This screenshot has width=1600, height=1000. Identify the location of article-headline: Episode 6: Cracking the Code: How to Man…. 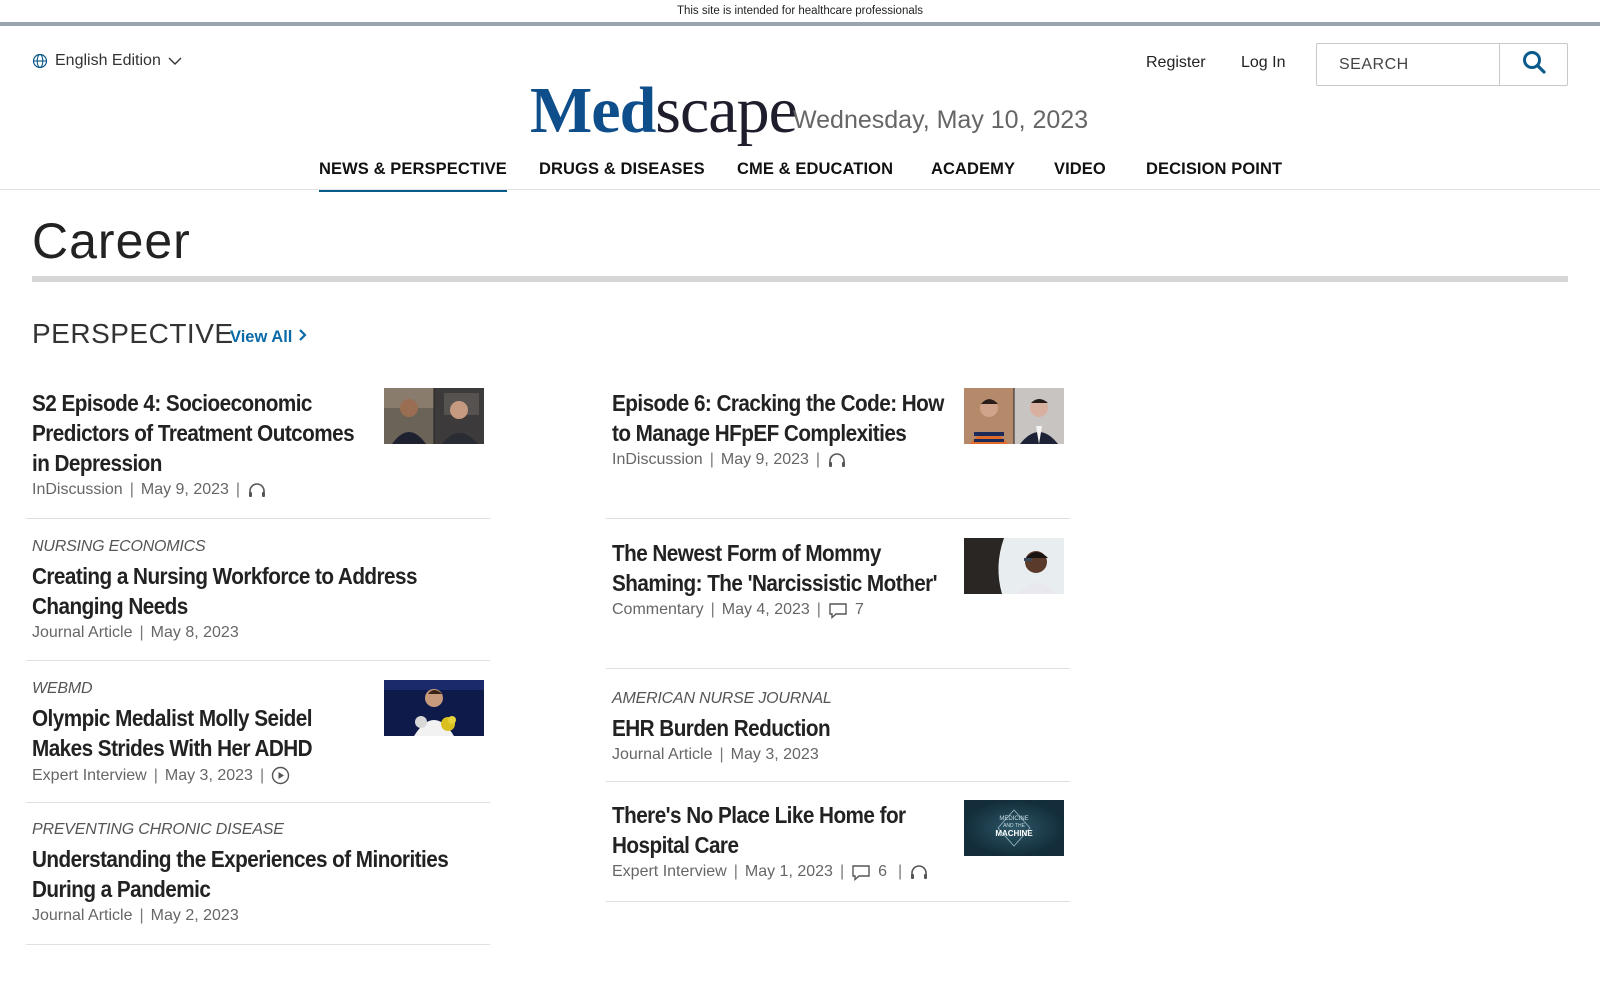
(778, 418).